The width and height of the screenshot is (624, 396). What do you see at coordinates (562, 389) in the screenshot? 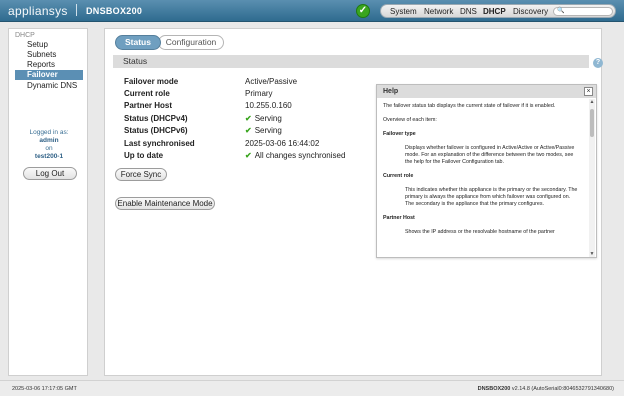
I see `footer-version: v2.14.8 (AutoSerial0:8046532791340680)` at bounding box center [562, 389].